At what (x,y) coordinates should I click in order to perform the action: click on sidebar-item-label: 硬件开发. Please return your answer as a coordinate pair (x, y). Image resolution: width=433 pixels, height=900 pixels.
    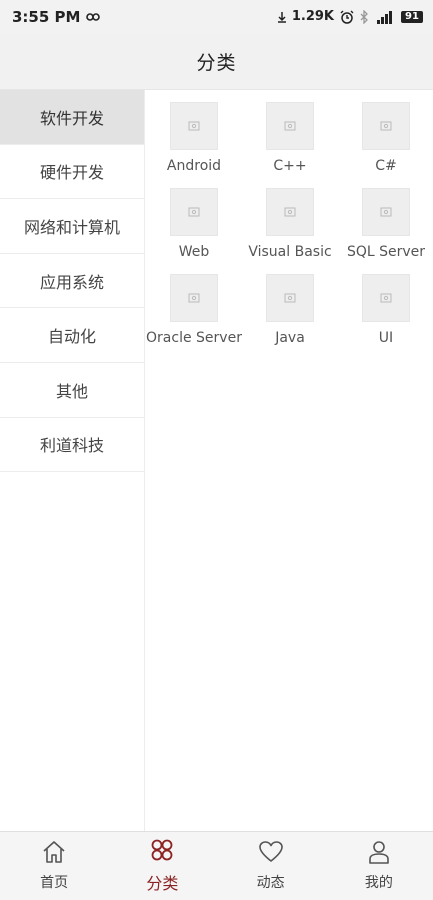
    Looking at the image, I should click on (71, 173).